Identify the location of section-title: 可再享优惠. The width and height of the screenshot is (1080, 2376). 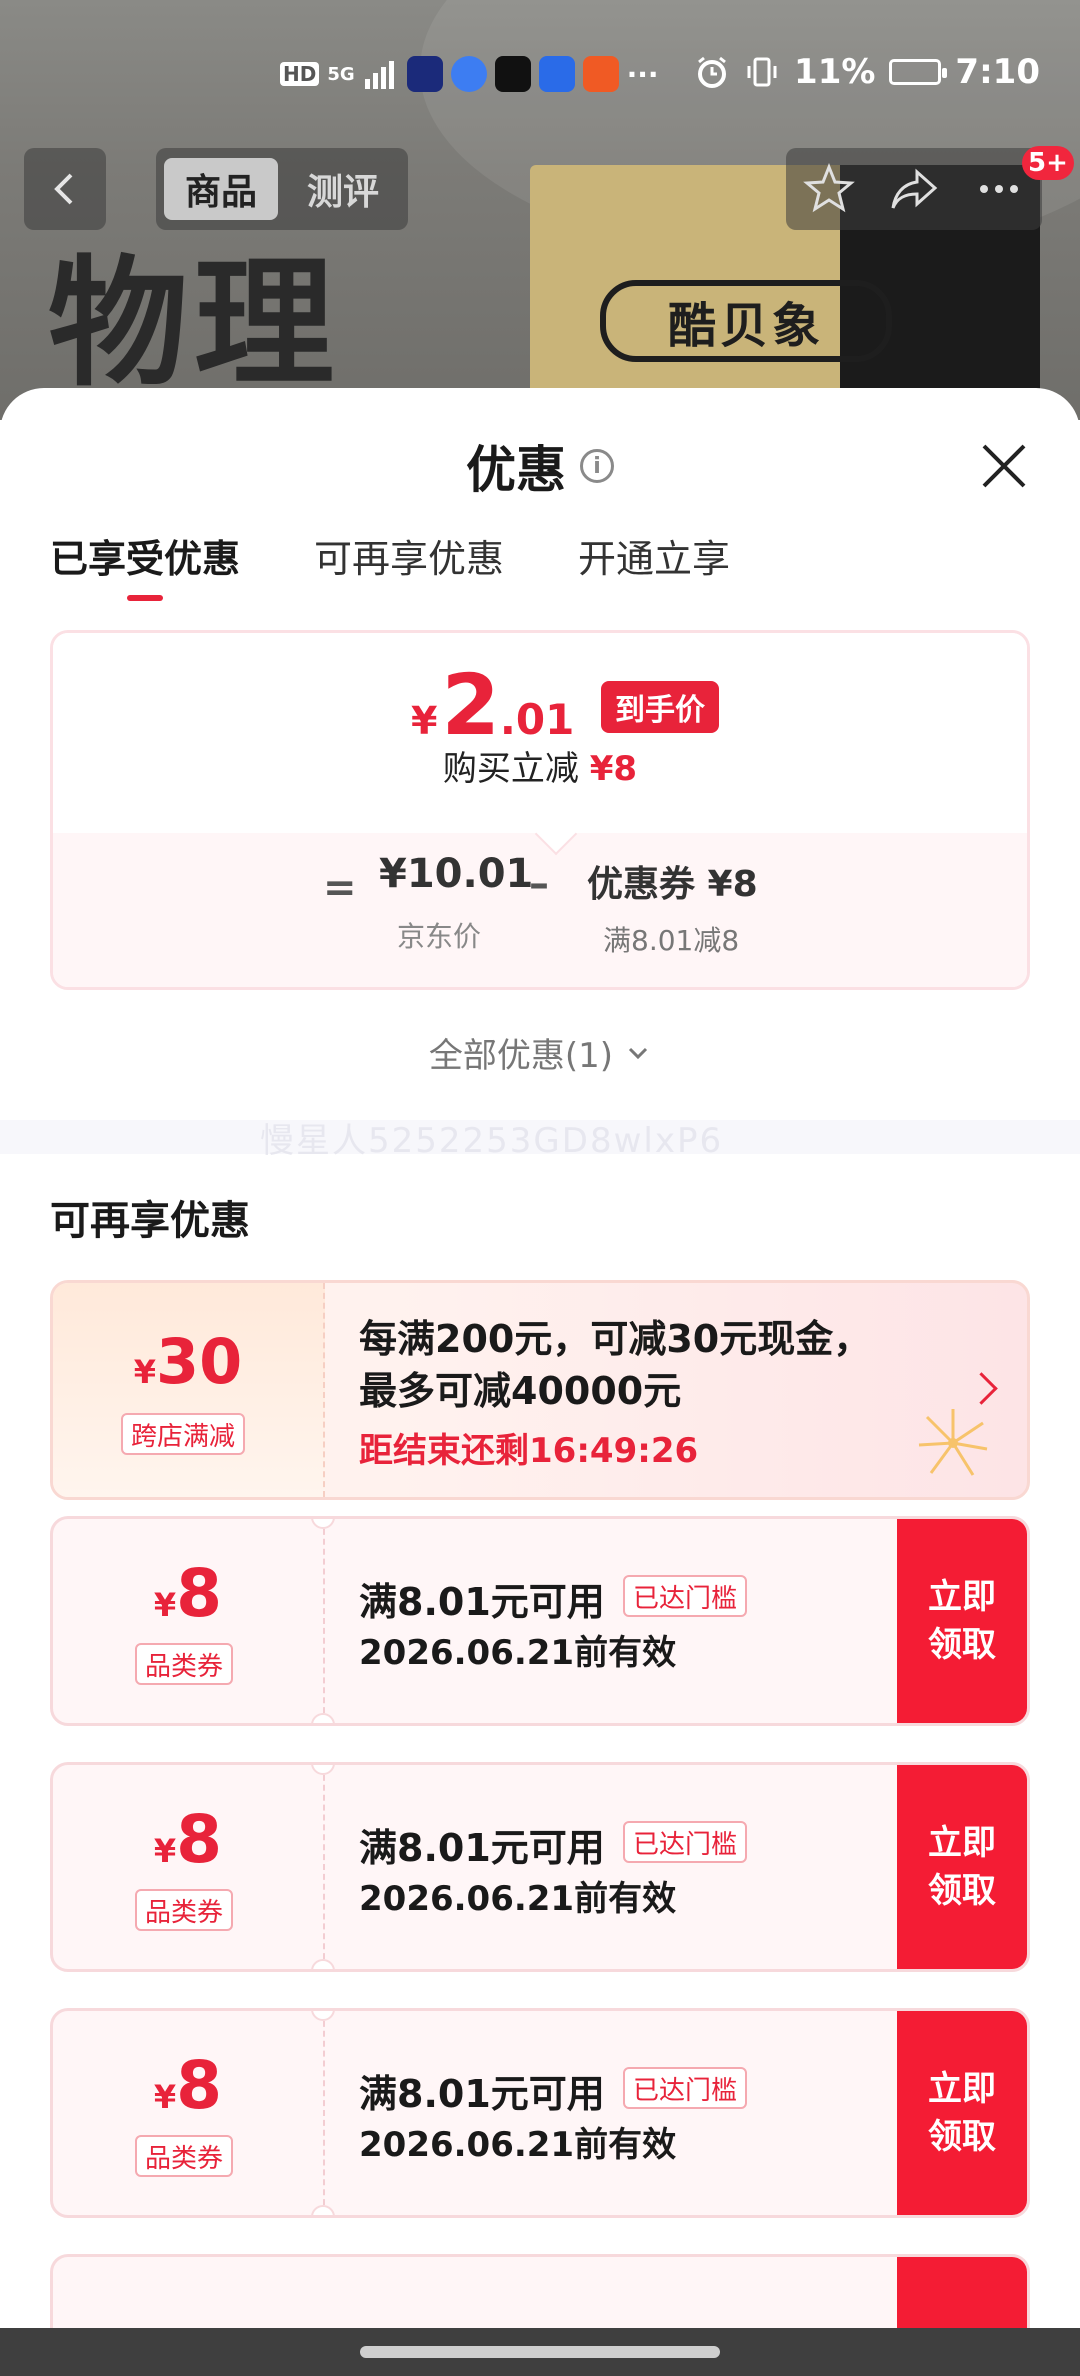
(150, 1221).